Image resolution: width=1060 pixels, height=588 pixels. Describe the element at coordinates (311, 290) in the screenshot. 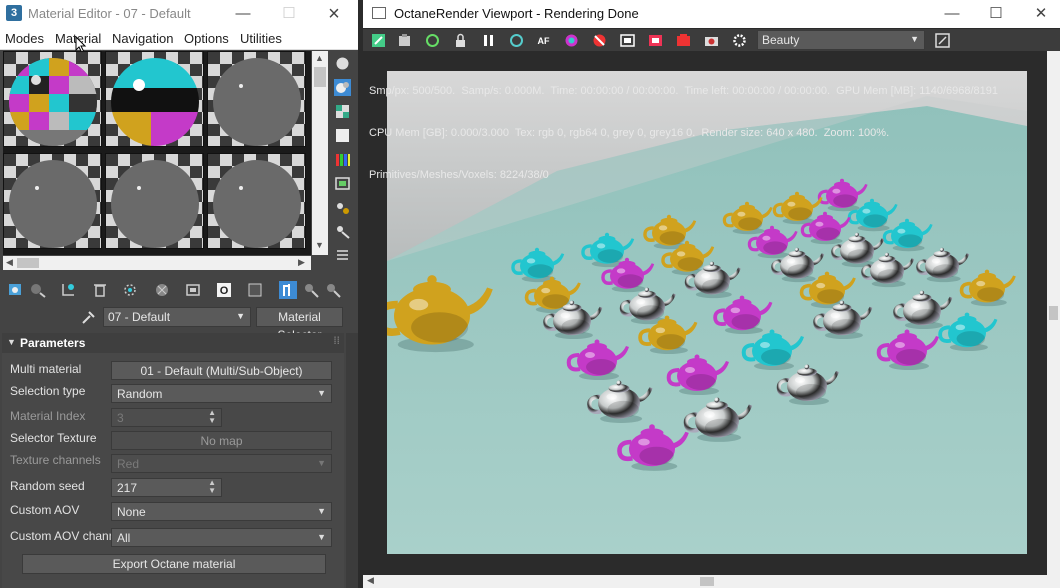

I see `go-forward-sibling-icon` at that location.